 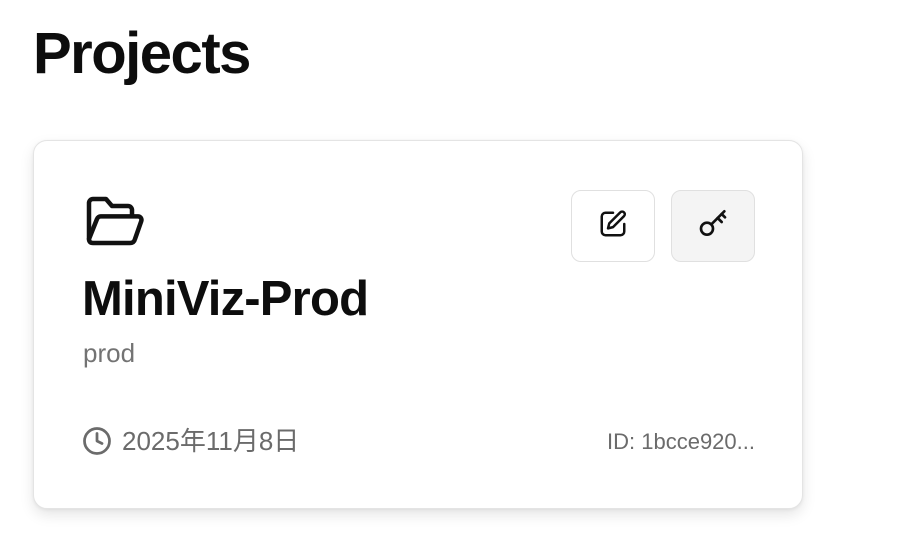 What do you see at coordinates (115, 221) in the screenshot?
I see `folder-open-icon` at bounding box center [115, 221].